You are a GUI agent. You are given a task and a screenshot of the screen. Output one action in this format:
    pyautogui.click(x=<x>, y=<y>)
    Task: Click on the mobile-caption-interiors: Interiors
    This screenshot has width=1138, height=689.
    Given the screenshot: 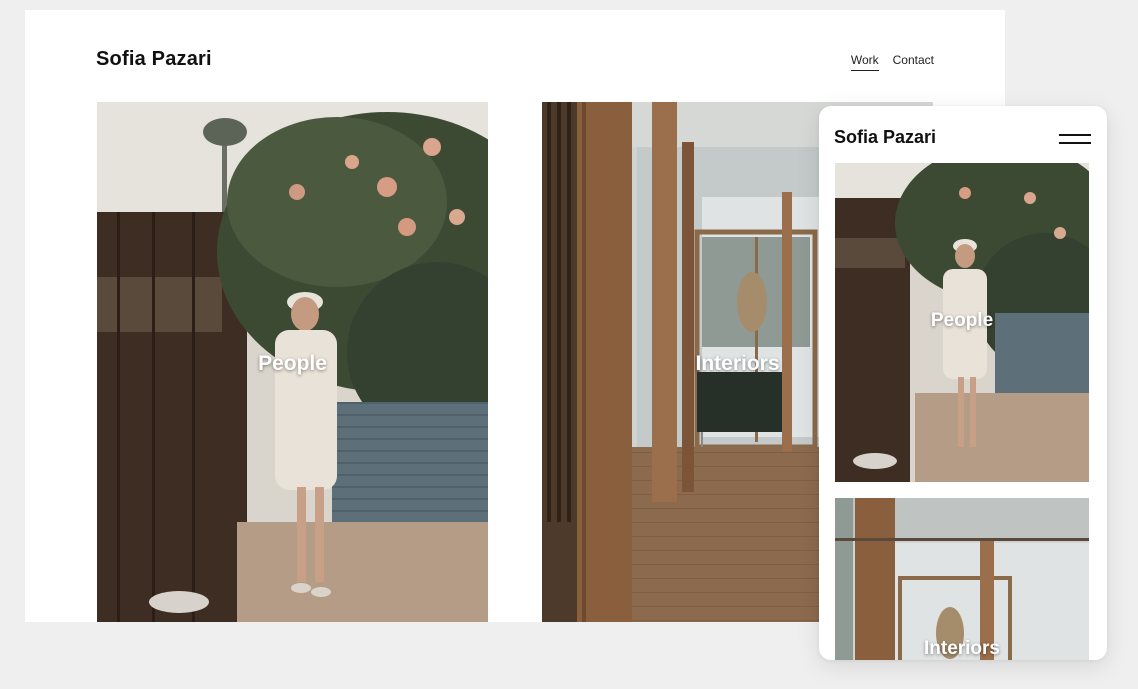 What is the action you would take?
    pyautogui.click(x=962, y=648)
    